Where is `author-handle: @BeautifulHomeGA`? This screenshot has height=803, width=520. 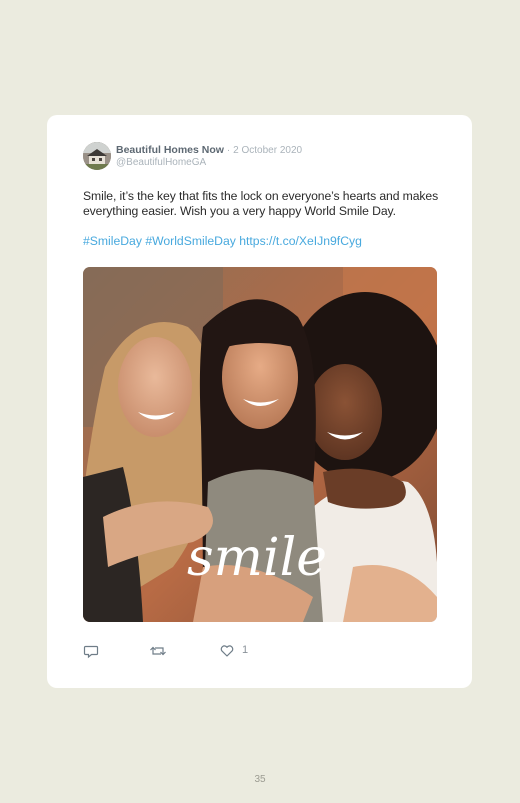
author-handle: @BeautifulHomeGA is located at coordinates (161, 163).